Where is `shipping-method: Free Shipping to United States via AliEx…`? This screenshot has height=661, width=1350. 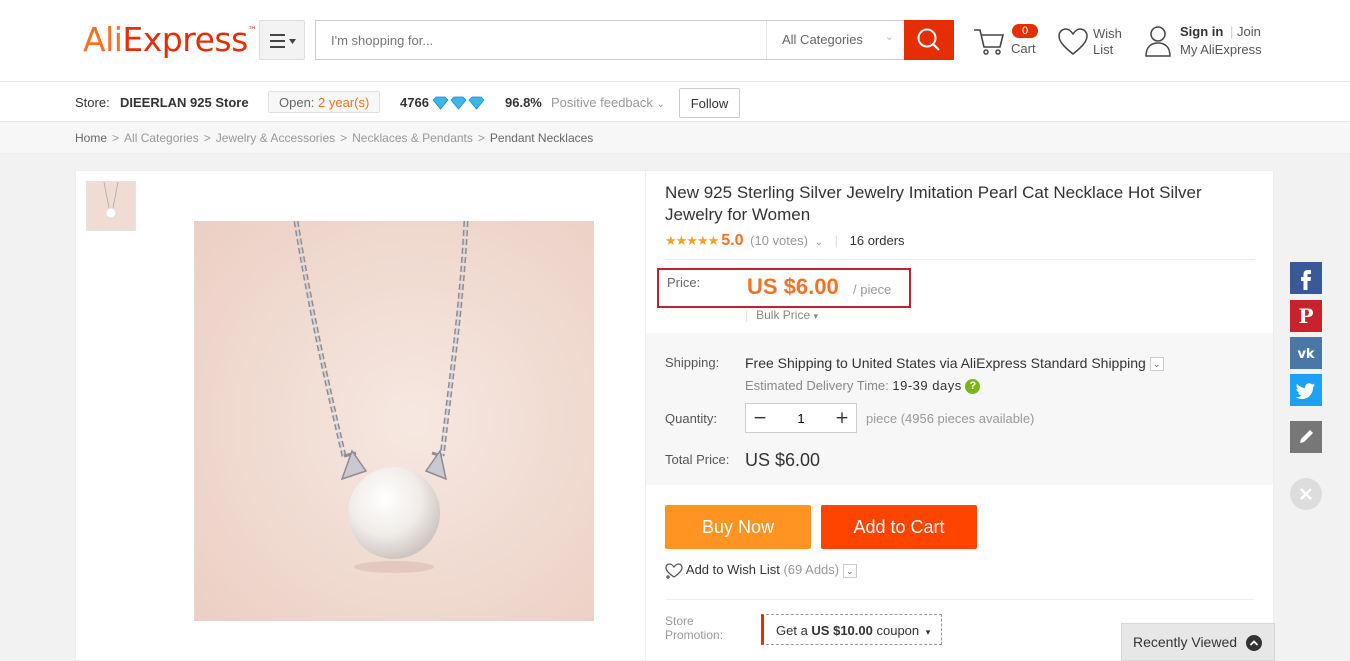 shipping-method: Free Shipping to United States via AliEx… is located at coordinates (954, 363).